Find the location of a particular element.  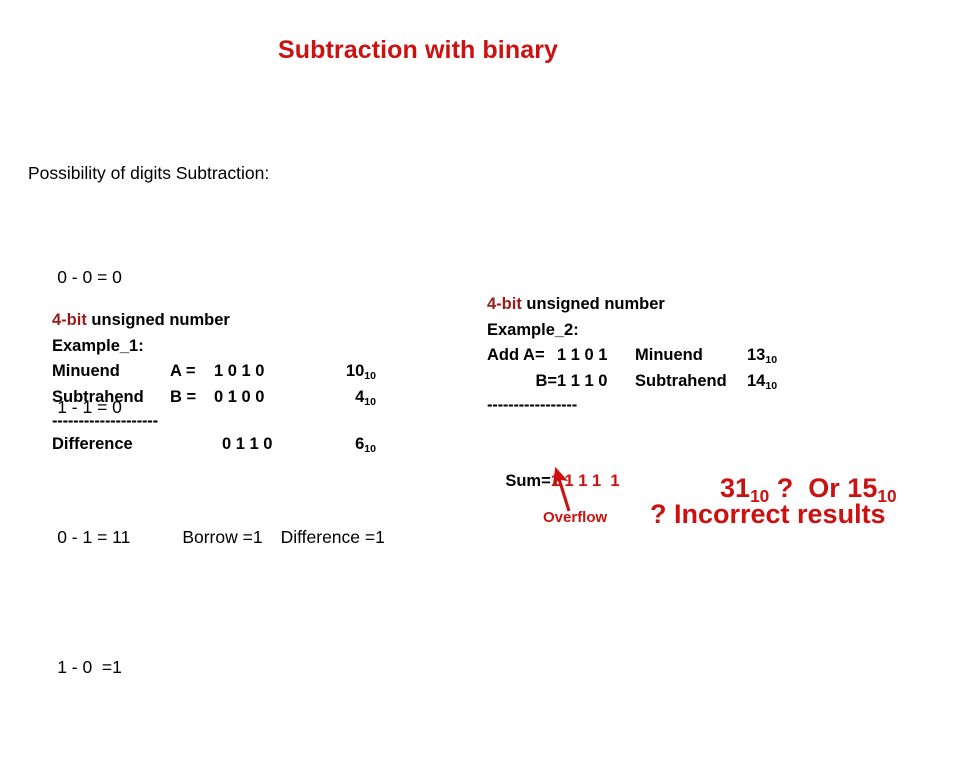

rule-row-3: 0 - 1 = 11 Borrow =1 Difference =1 is located at coordinates (206, 537).